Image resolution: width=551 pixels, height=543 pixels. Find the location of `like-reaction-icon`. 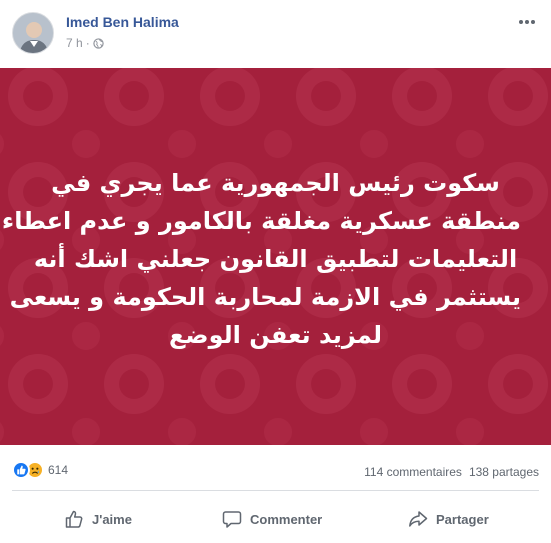

like-reaction-icon is located at coordinates (21, 470).